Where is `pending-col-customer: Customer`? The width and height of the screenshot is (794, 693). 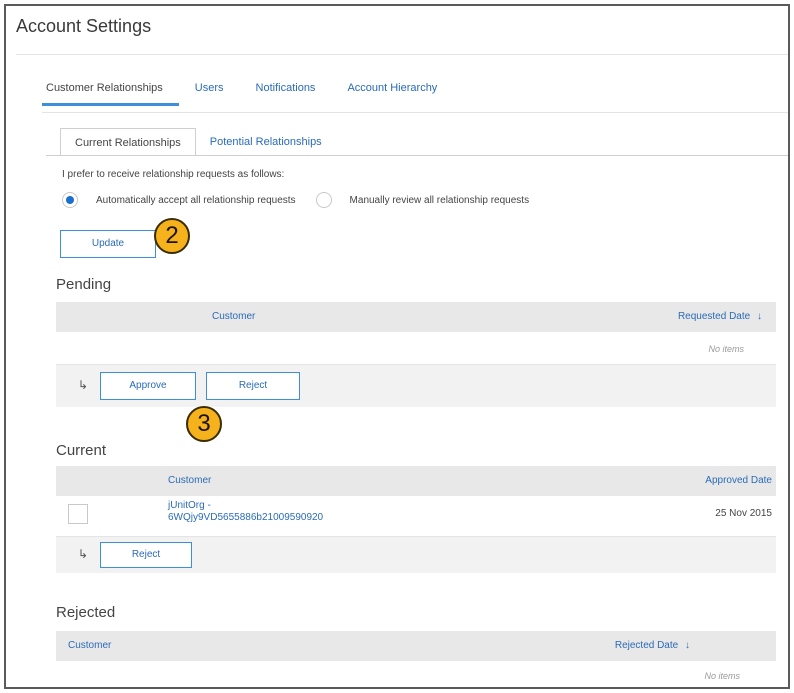 pending-col-customer: Customer is located at coordinates (233, 316).